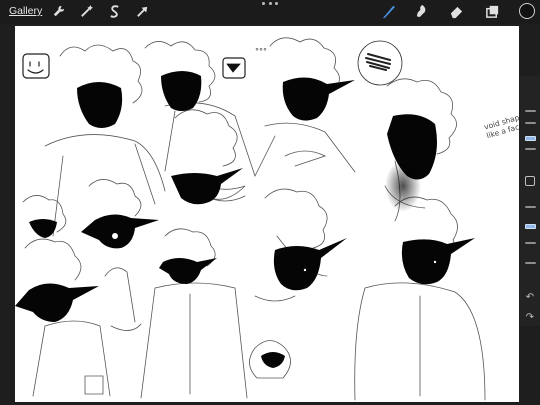  What do you see at coordinates (261, 51) in the screenshot?
I see `ellipsis-doodle: °°°` at bounding box center [261, 51].